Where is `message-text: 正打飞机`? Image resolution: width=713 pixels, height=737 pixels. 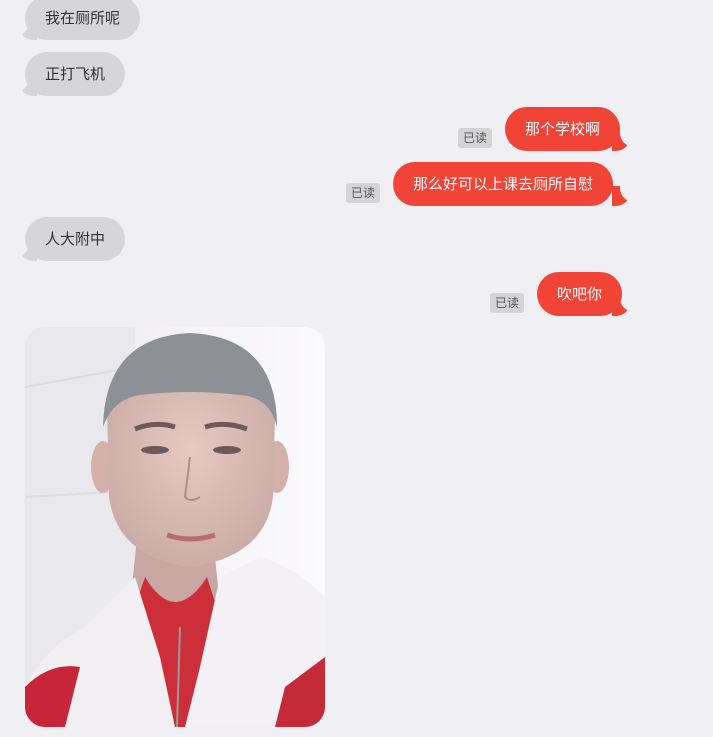
message-text: 正打飞机 is located at coordinates (75, 74).